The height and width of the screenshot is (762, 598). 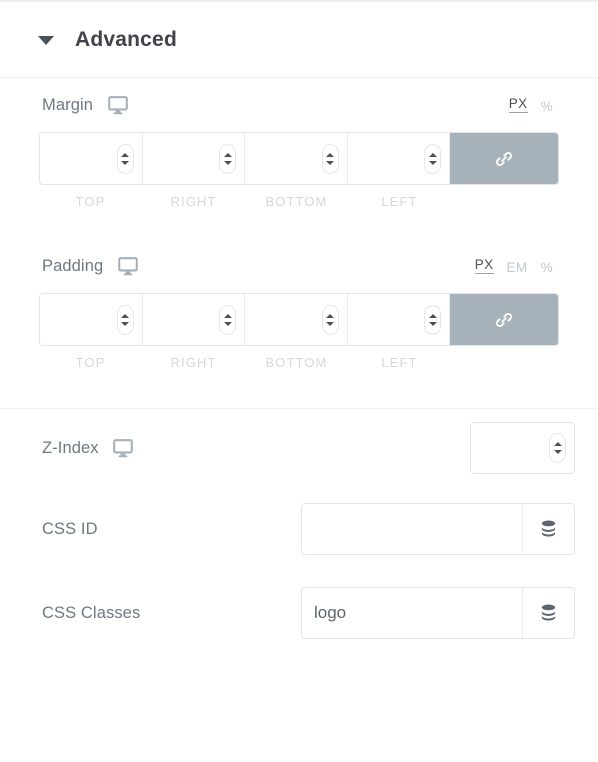 I want to click on padding-header: Padding PX EM %, so click(x=299, y=266).